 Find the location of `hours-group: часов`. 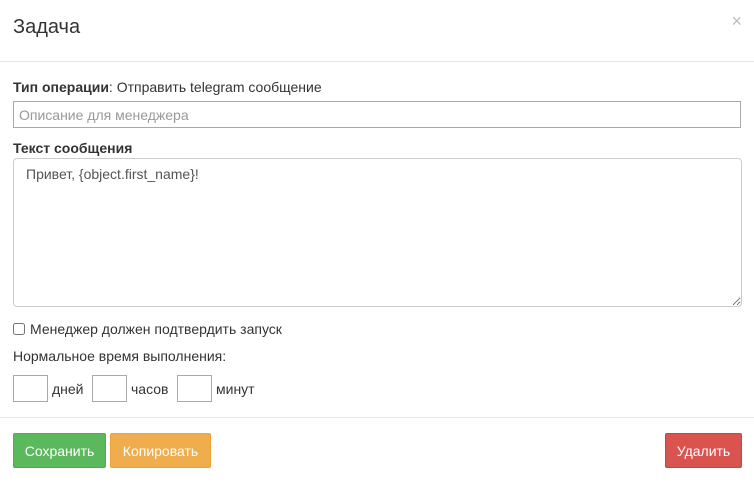

hours-group: часов is located at coordinates (130, 388).